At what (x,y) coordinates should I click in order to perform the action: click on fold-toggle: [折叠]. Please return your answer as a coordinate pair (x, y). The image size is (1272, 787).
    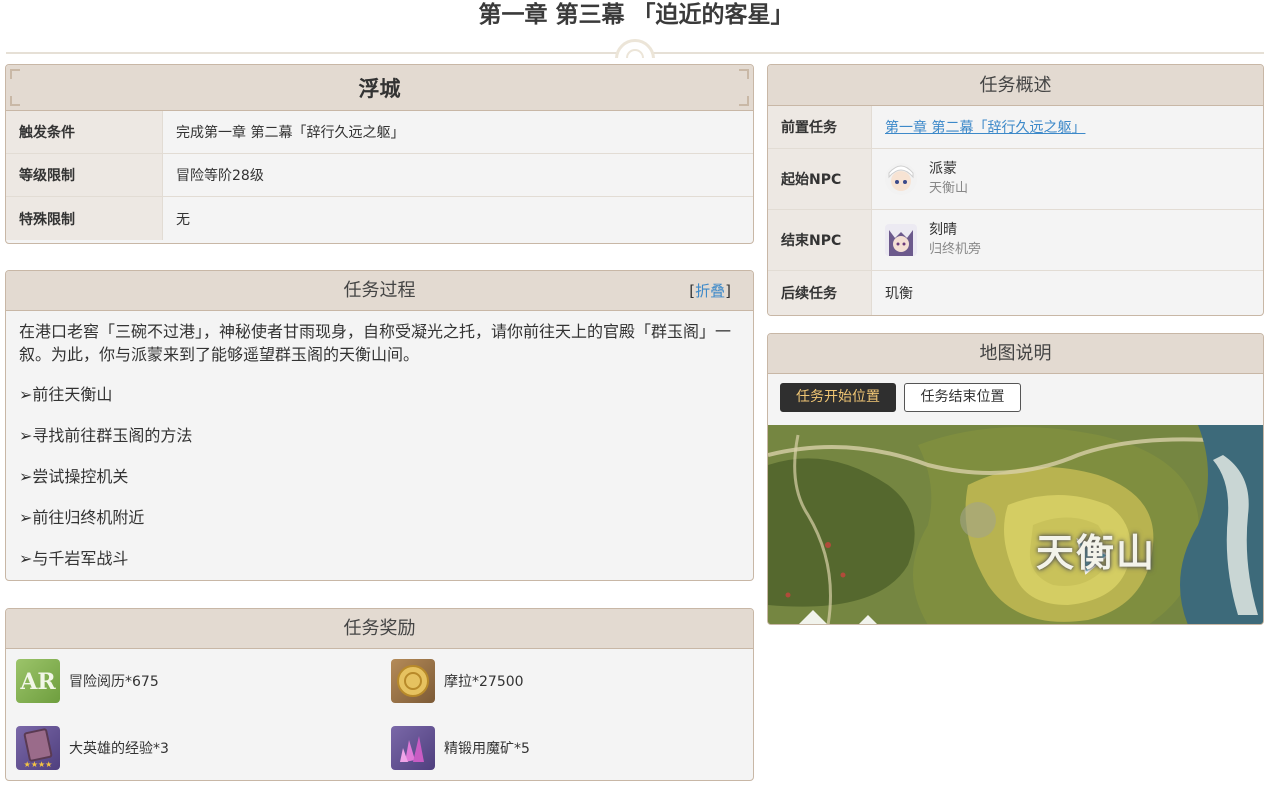
    Looking at the image, I should click on (710, 291).